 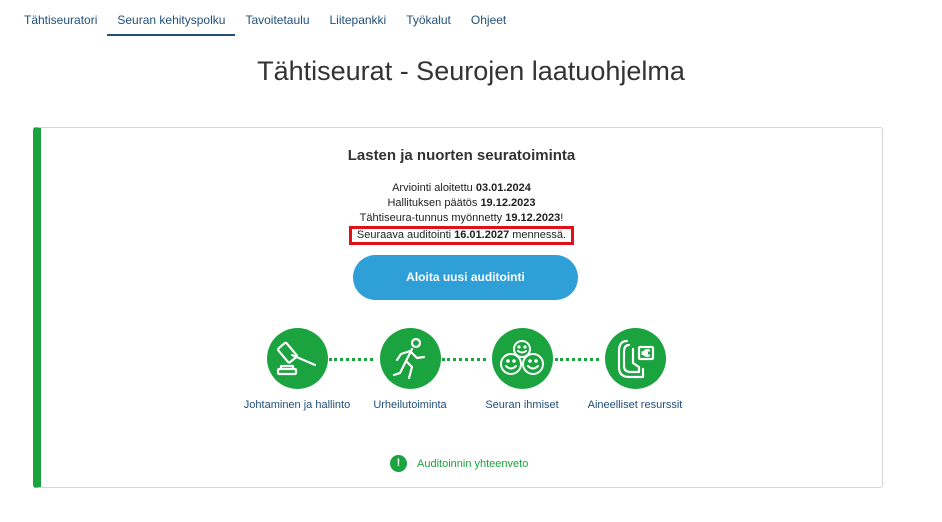 What do you see at coordinates (465, 277) in the screenshot?
I see `start-new-audit-button: Aloita uusi auditointi` at bounding box center [465, 277].